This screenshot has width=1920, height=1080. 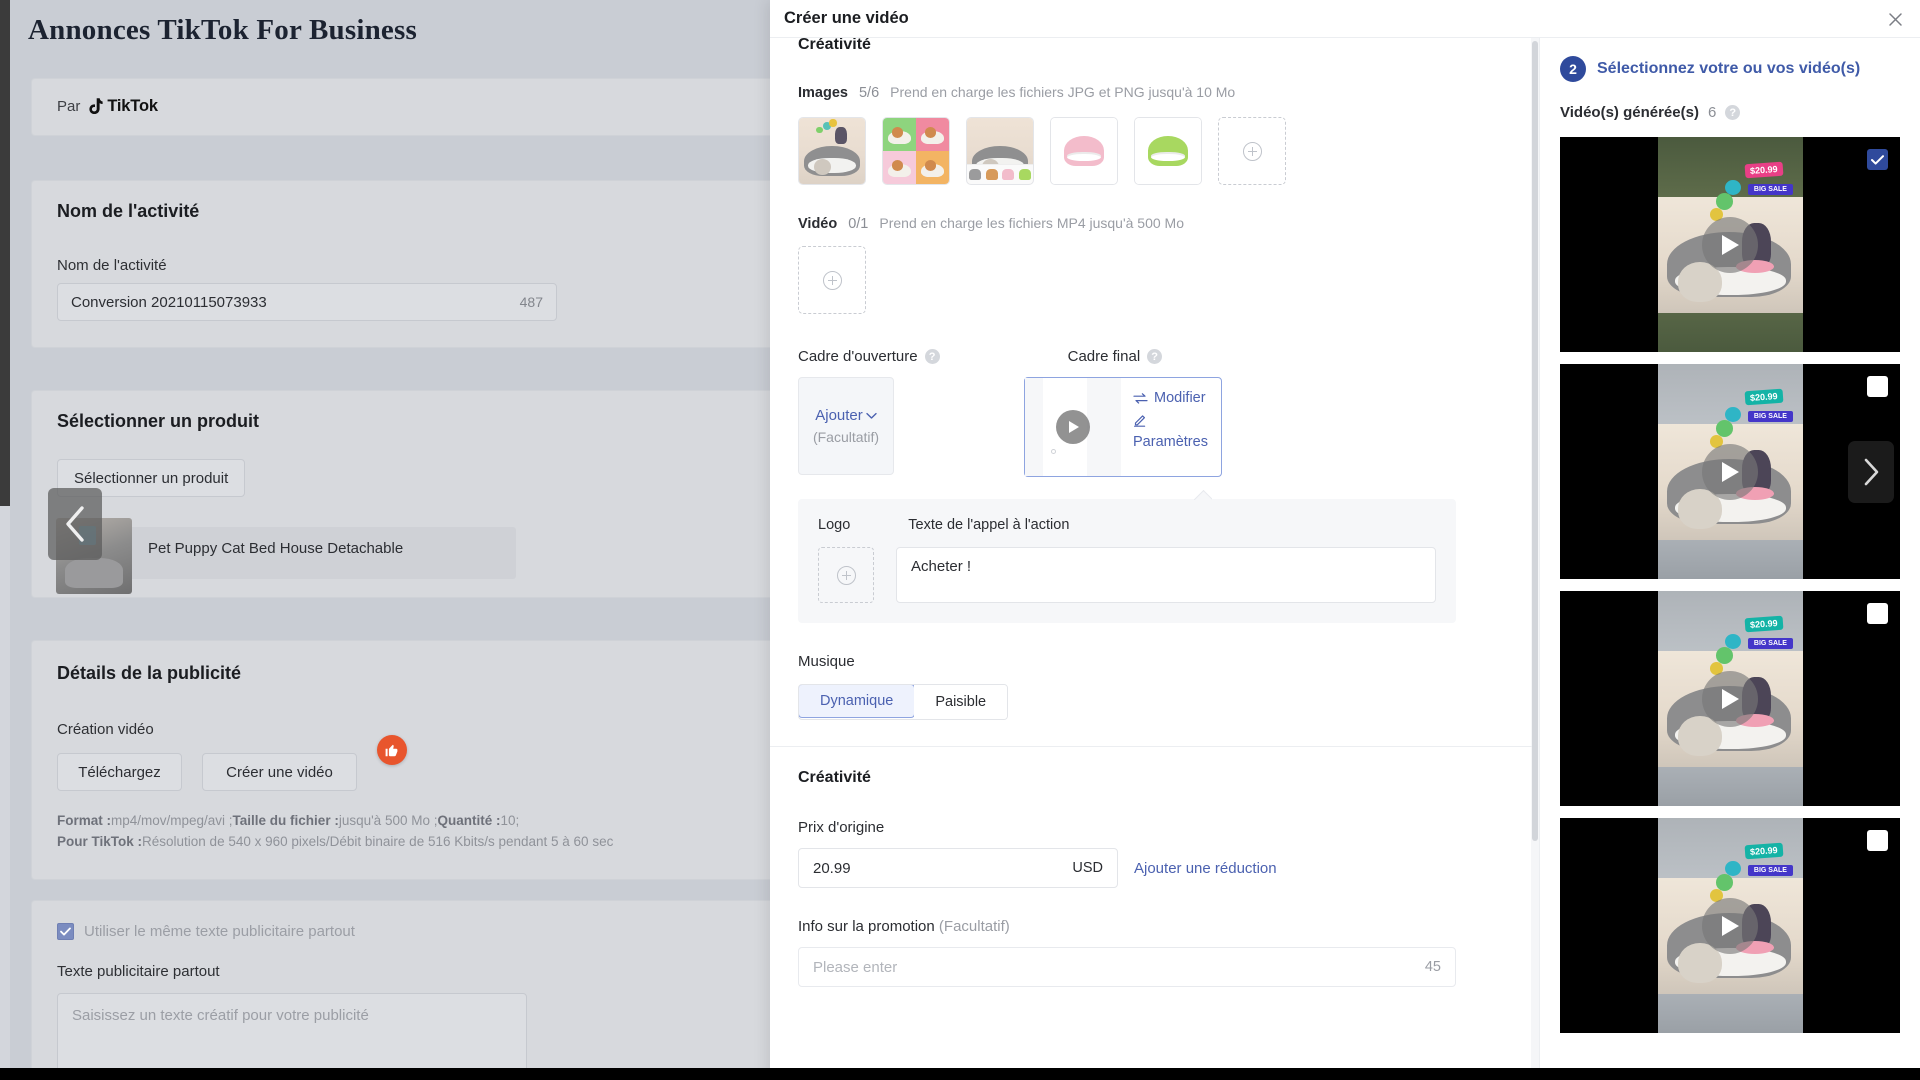 I want to click on music-segmented-control: Dynamique Paisible, so click(x=903, y=702).